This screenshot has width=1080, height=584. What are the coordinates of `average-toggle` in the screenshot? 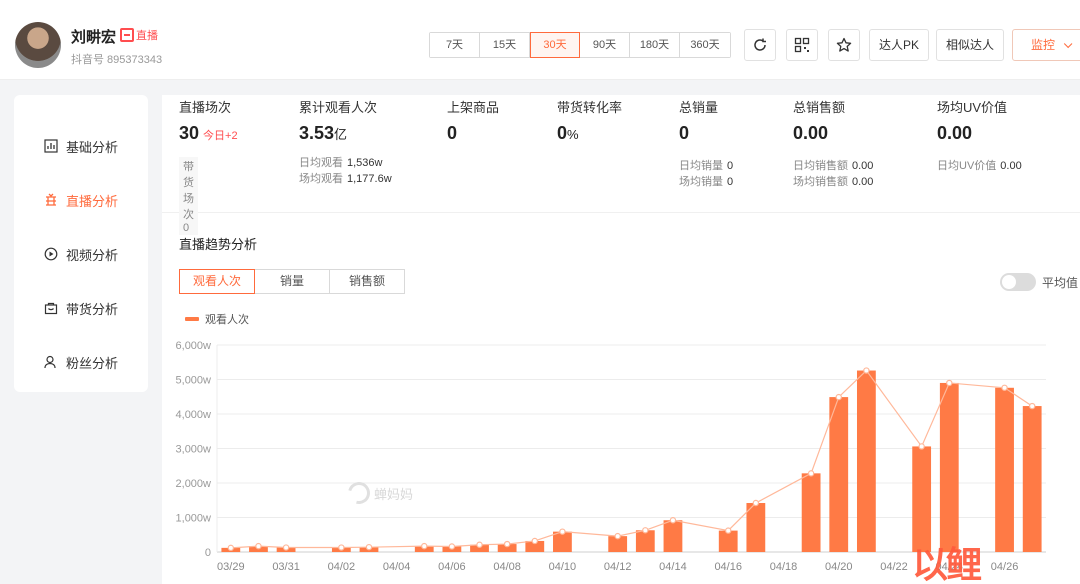 It's located at (1018, 282).